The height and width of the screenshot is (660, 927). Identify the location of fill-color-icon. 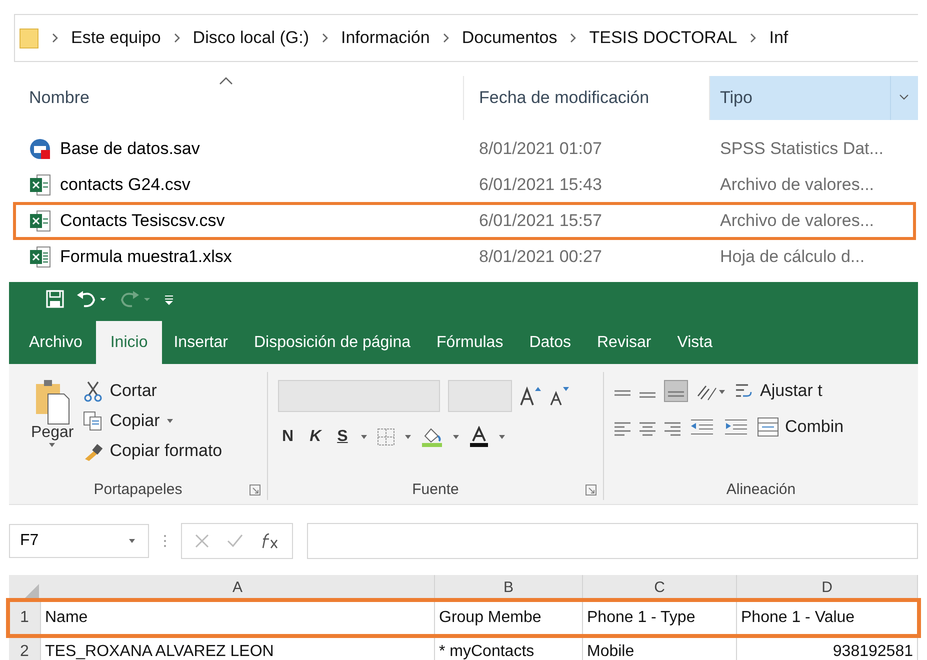
(432, 437).